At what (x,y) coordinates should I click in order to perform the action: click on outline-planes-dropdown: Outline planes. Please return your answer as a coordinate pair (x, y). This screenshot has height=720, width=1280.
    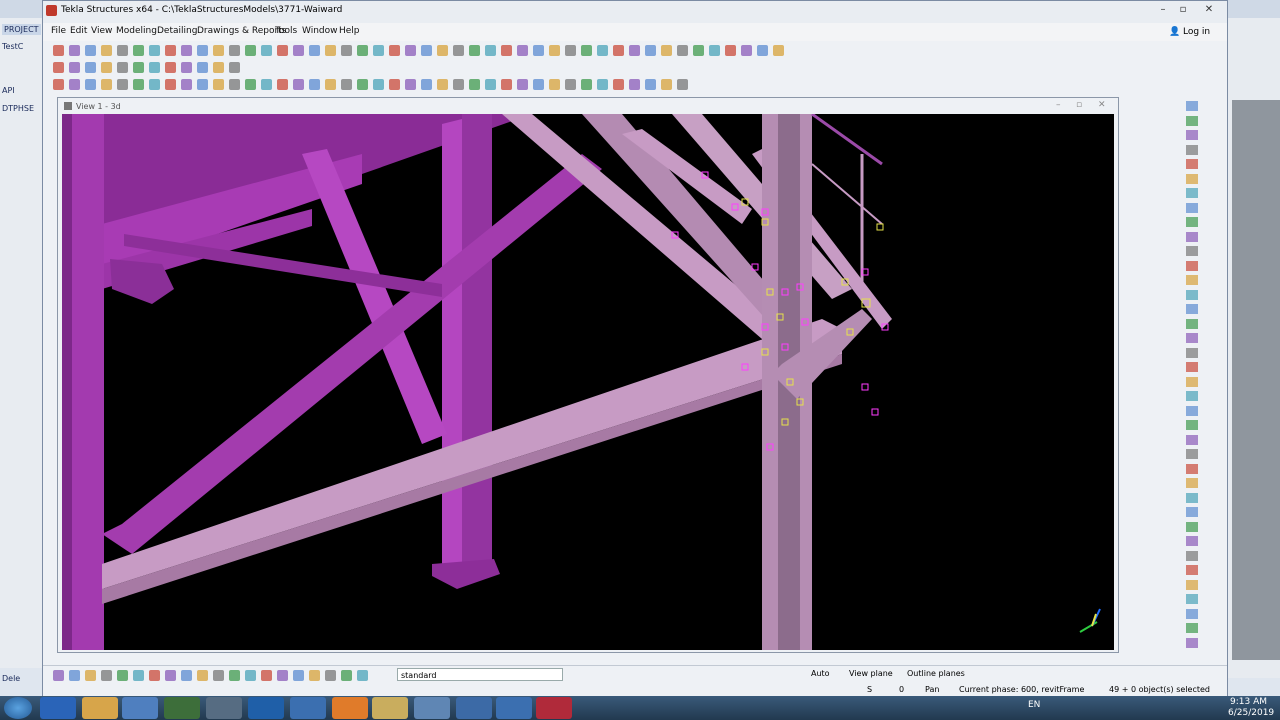
    Looking at the image, I should click on (936, 673).